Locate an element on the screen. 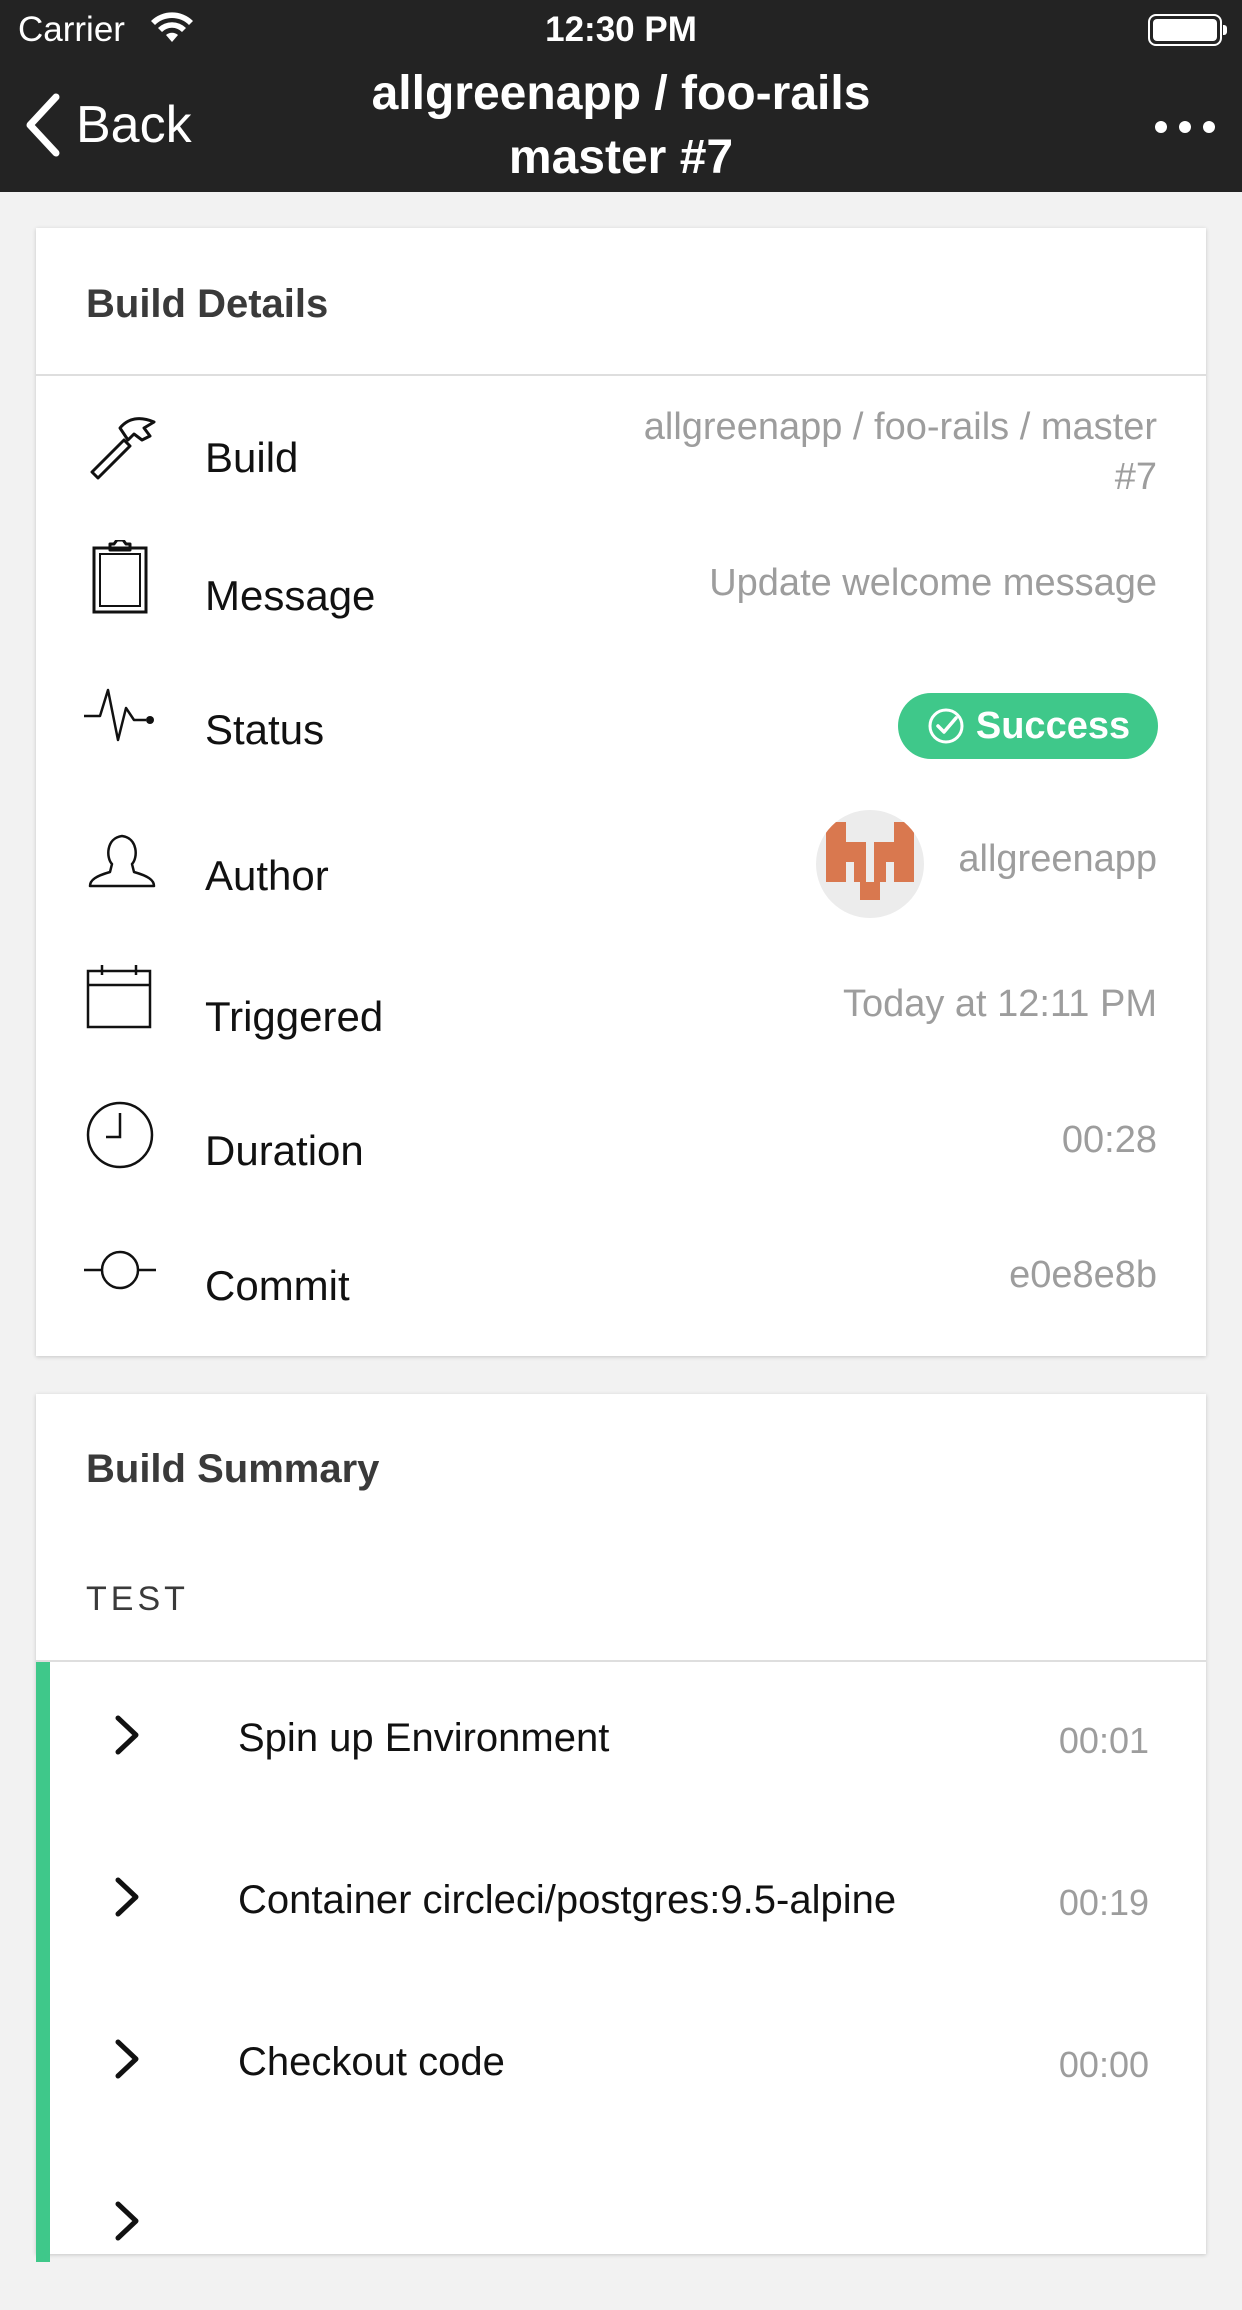 Image resolution: width=1242 pixels, height=2310 pixels. message-label: Message is located at coordinates (290, 595).